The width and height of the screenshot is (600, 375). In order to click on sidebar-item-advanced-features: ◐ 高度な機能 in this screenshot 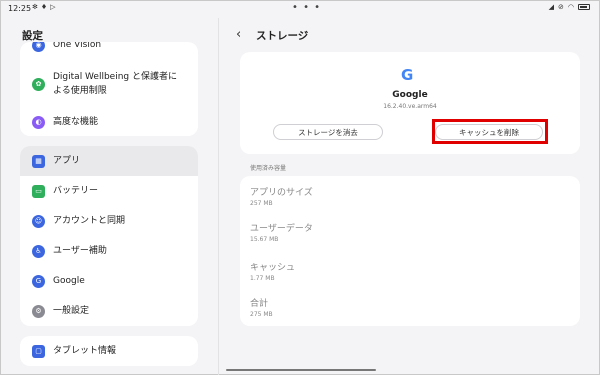, I will do `click(109, 122)`.